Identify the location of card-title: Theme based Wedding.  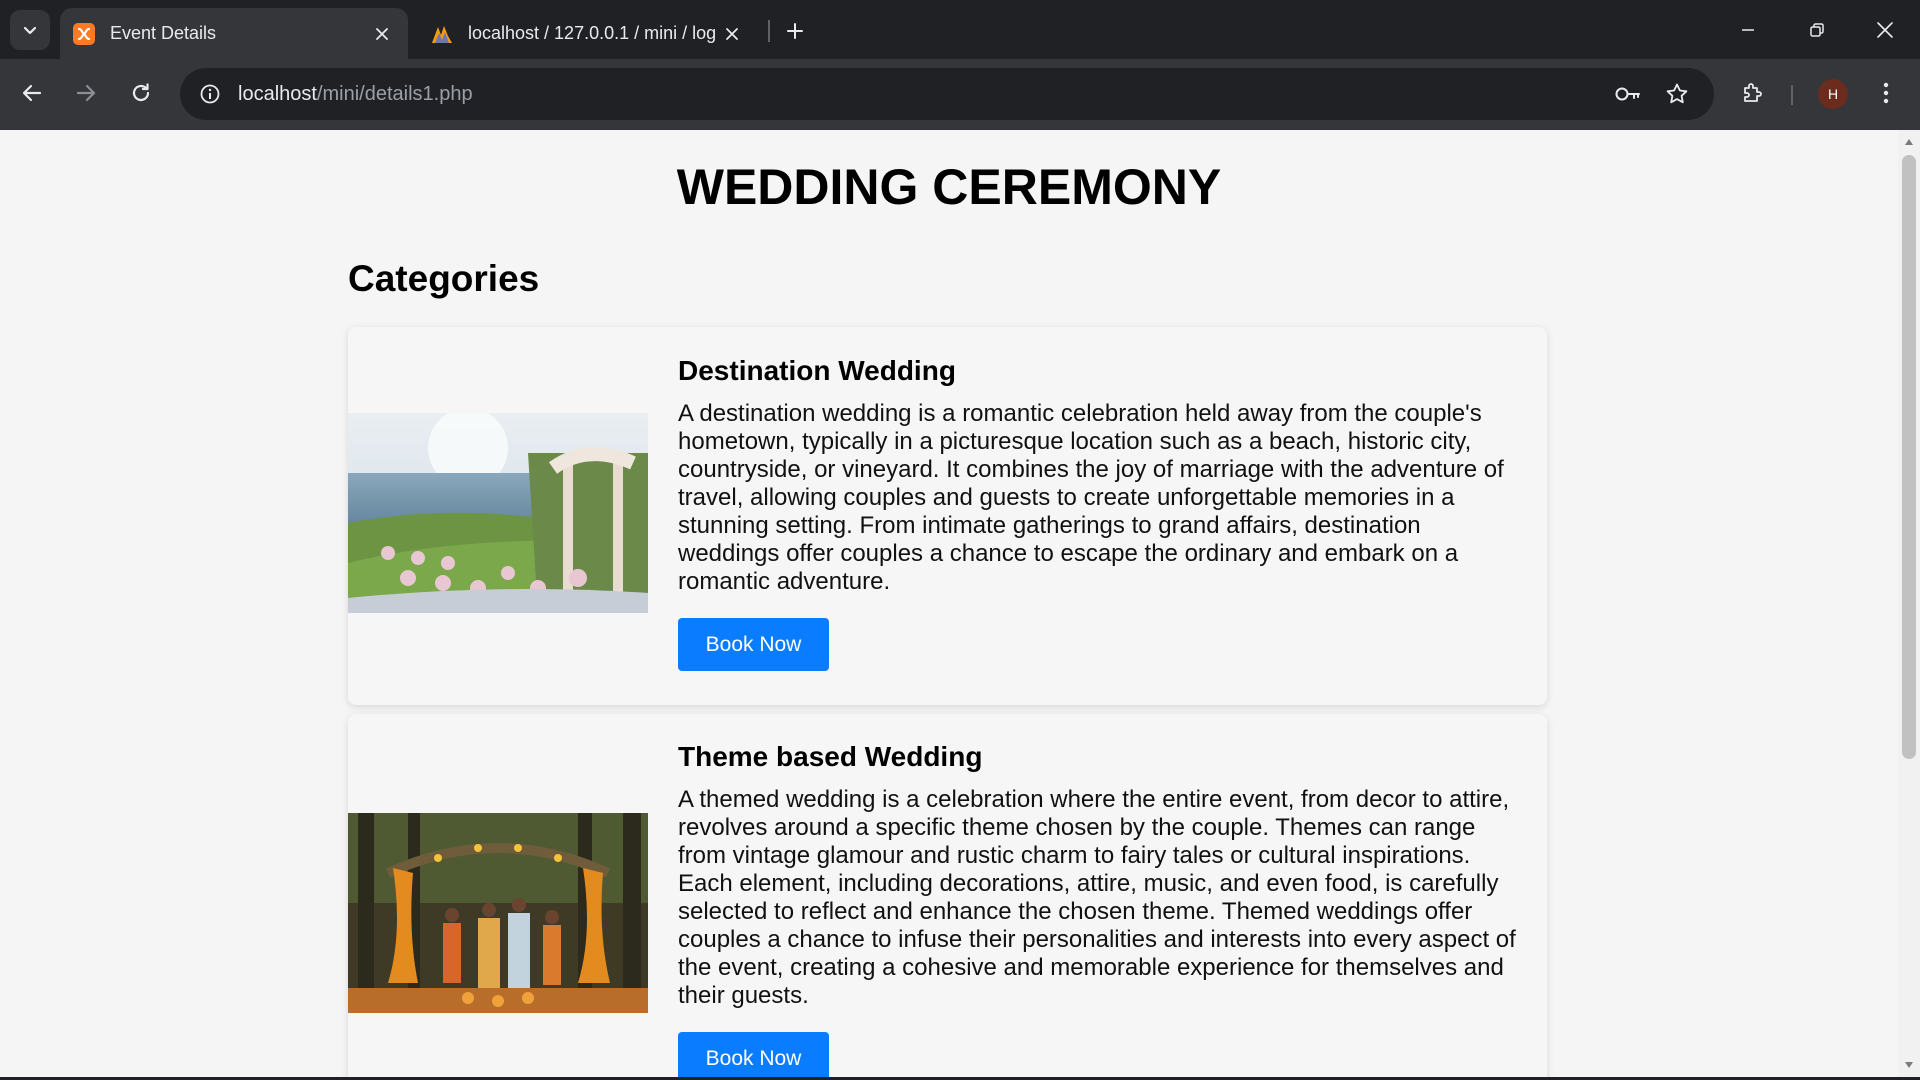
(830, 756).